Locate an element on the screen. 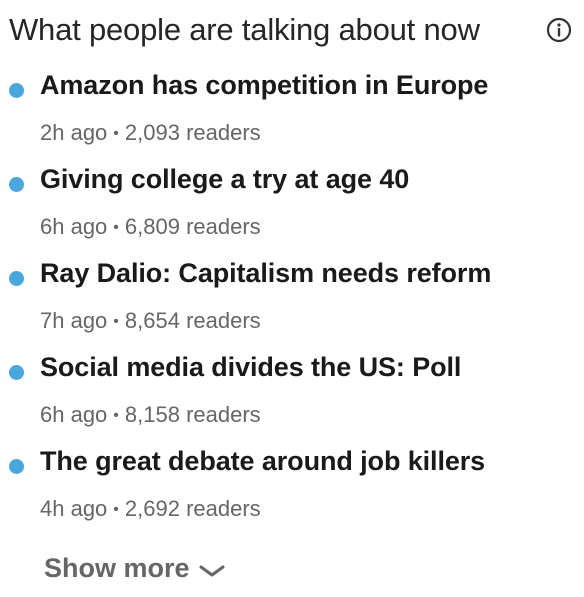 This screenshot has height=597, width=584. news-readers: 8,158 readers is located at coordinates (192, 414).